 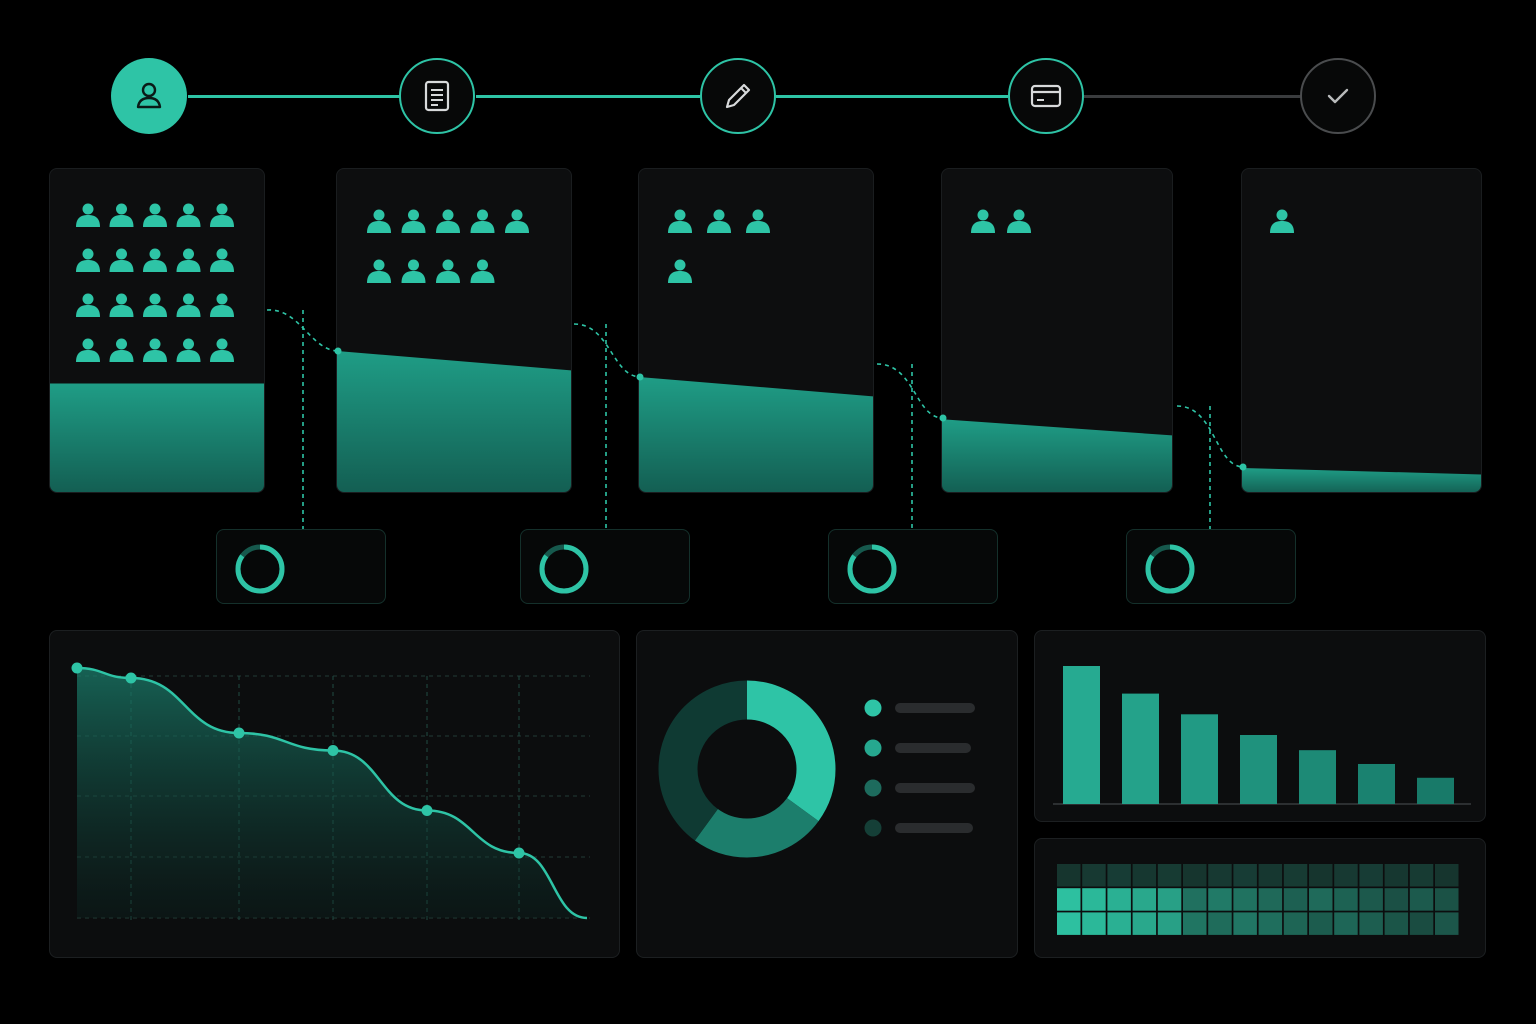 I want to click on area-chart-svg, so click(x=330, y=791).